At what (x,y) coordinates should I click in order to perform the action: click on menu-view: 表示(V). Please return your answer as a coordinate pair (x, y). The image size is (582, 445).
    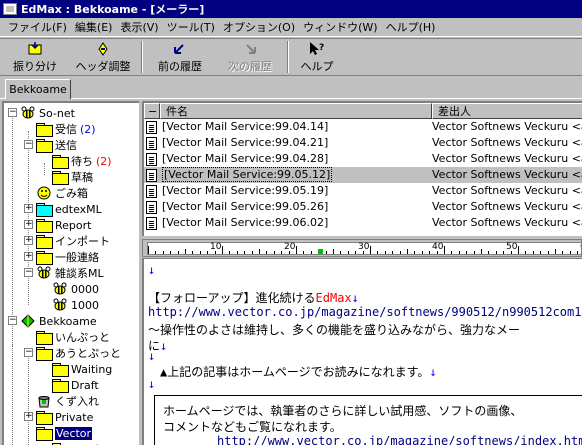
    Looking at the image, I should click on (139, 27).